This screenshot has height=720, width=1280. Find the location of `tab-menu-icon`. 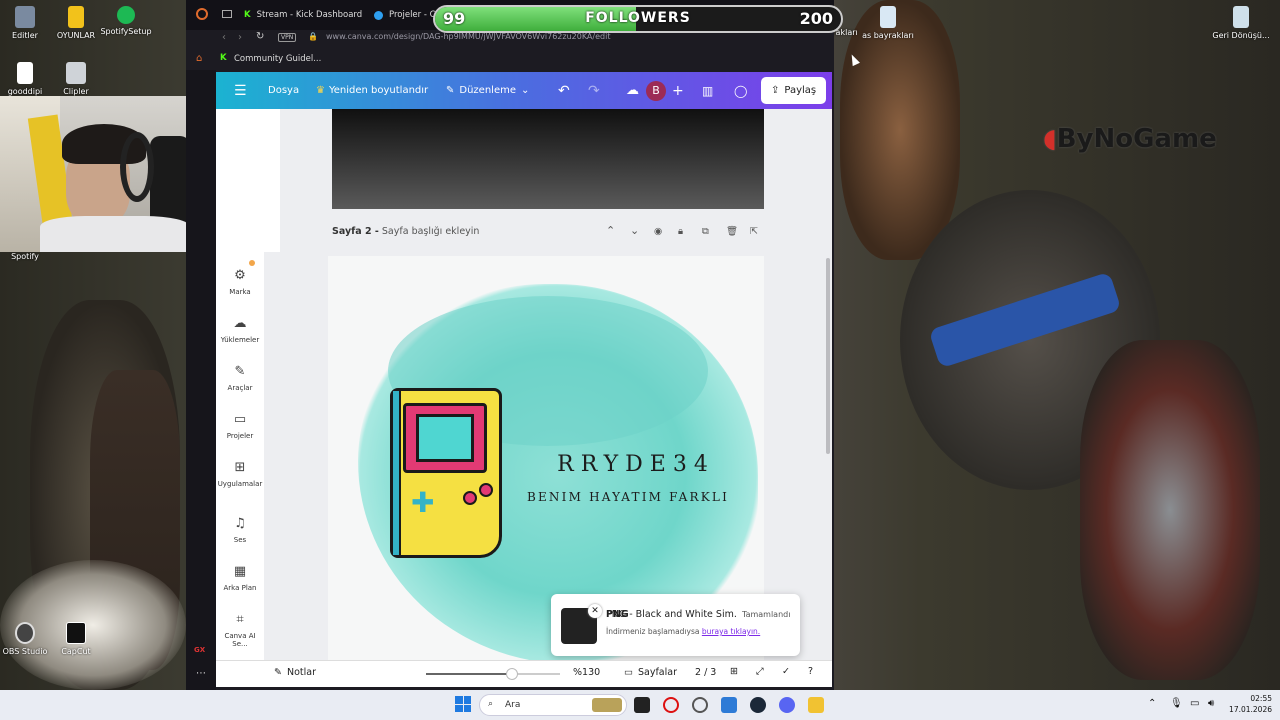

tab-menu-icon is located at coordinates (227, 14).